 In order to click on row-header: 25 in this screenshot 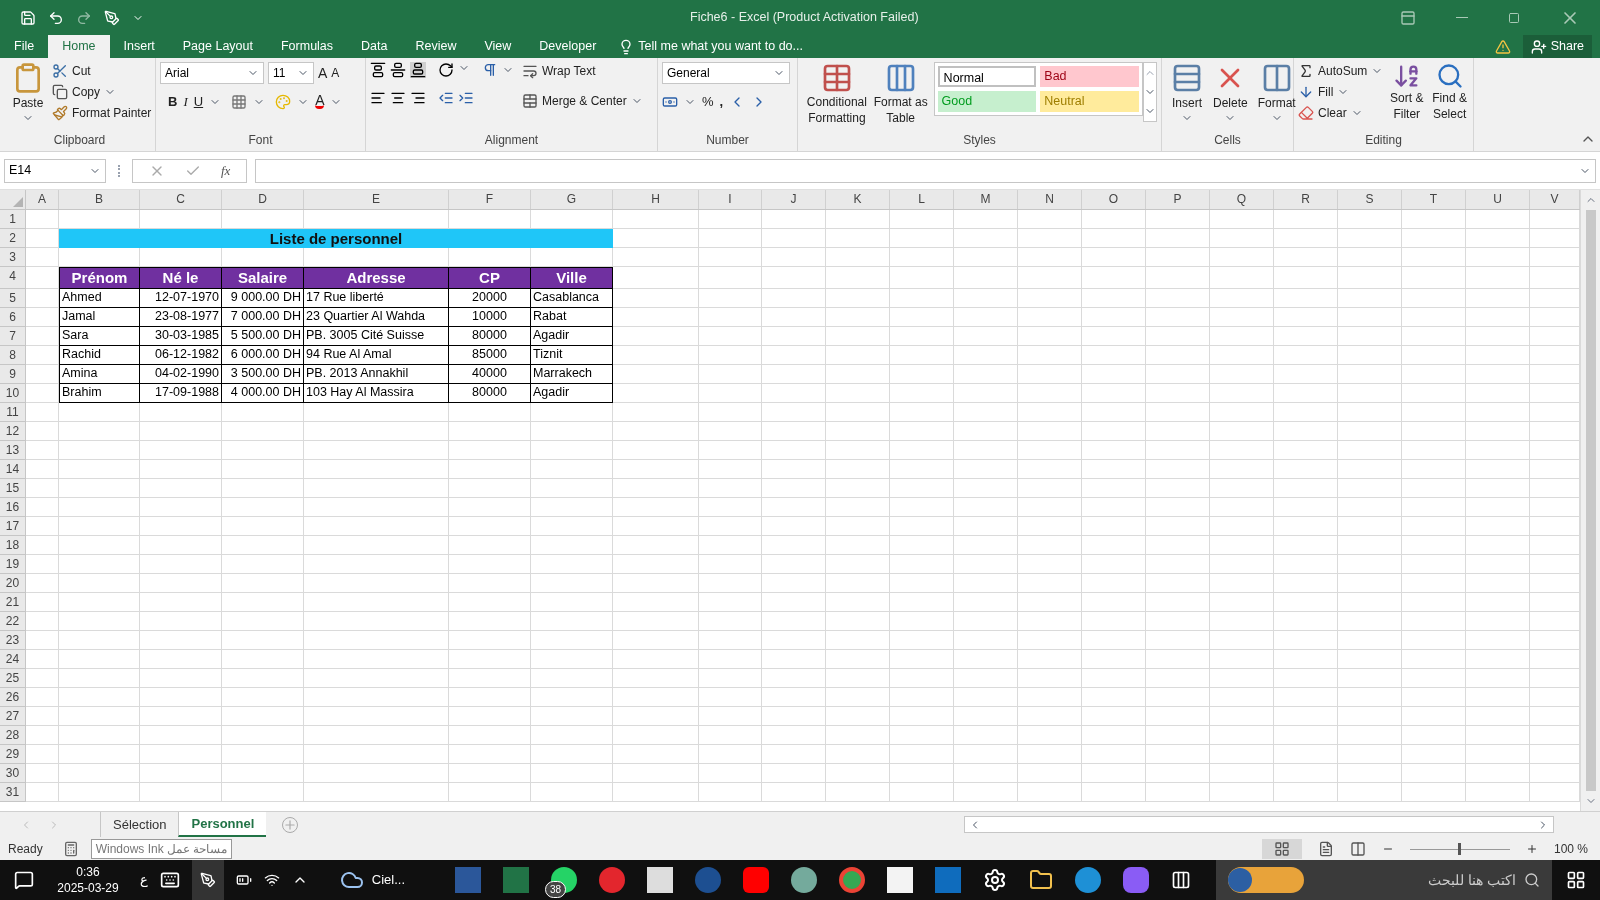, I will do `click(13, 678)`.